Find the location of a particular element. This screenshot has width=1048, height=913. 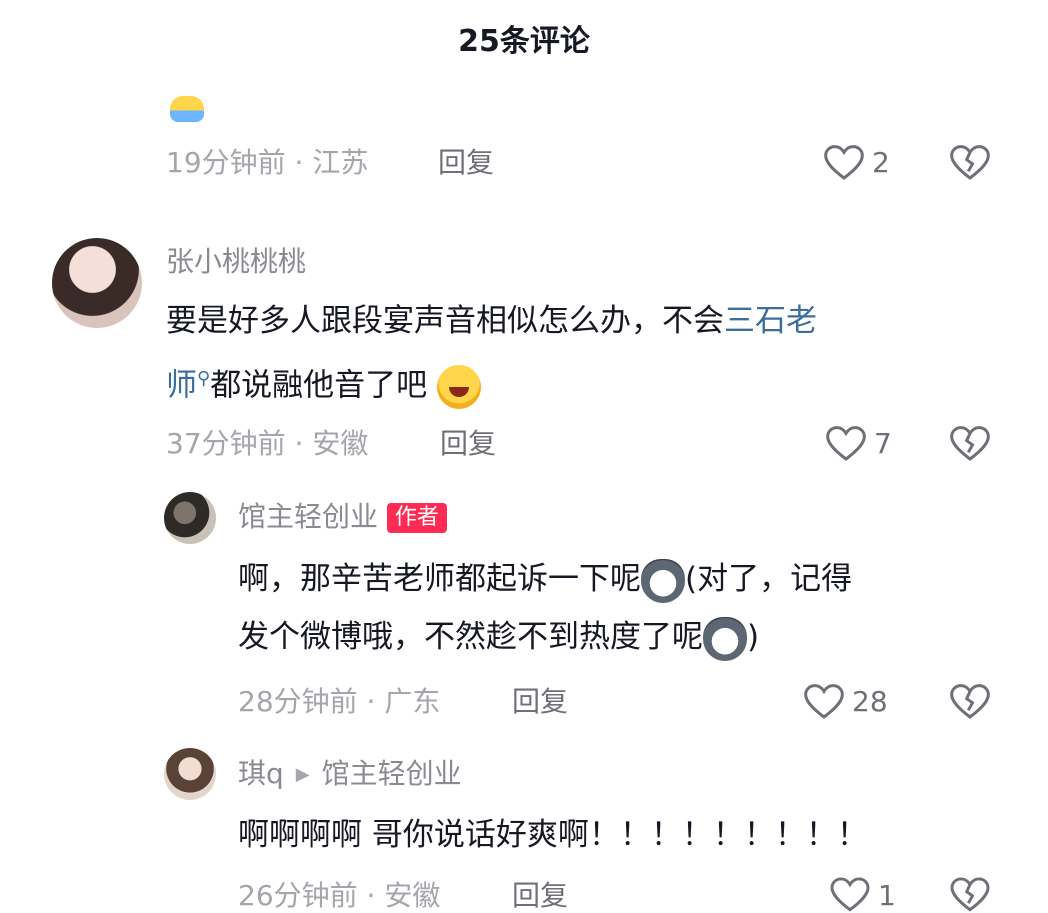

comment-1-text-part: 都说融他音了吧 is located at coordinates (319, 385).